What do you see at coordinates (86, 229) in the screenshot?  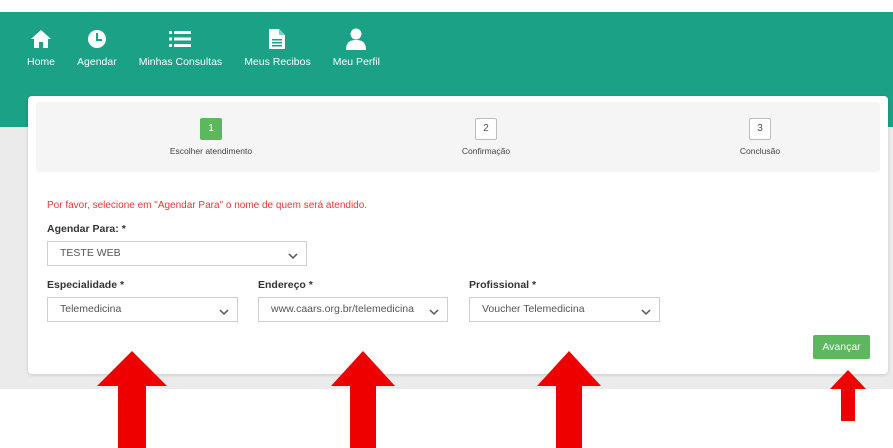 I see `agendar-para-label: Agendar Para: *` at bounding box center [86, 229].